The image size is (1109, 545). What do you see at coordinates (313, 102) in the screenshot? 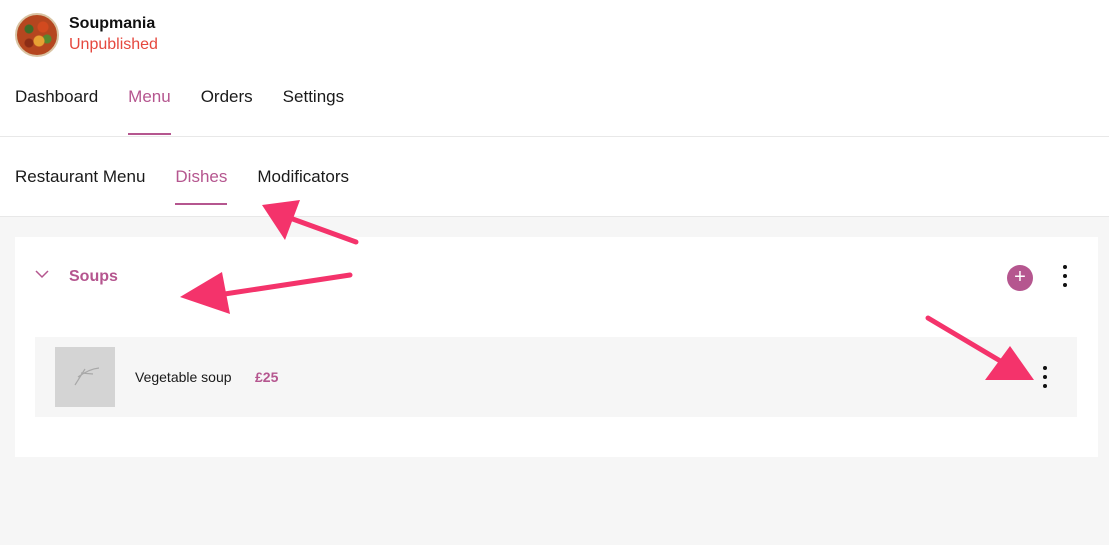
I see `tab-settings: Settings` at bounding box center [313, 102].